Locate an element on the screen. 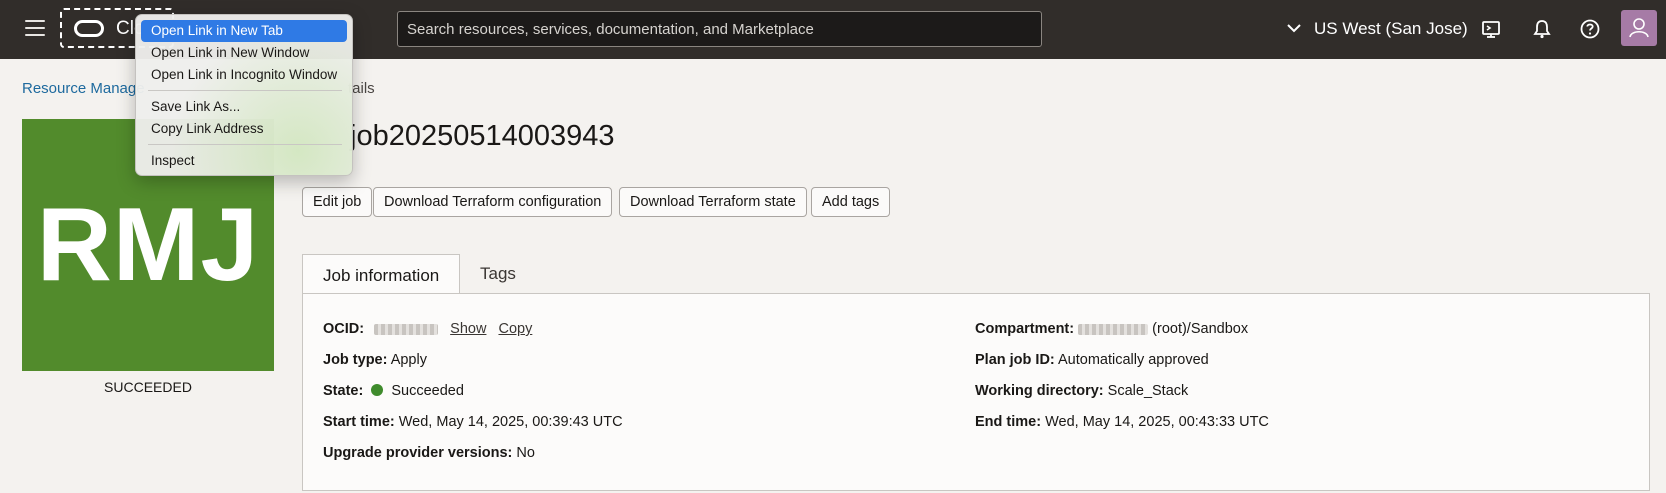 This screenshot has height=493, width=1666. ocid-value-redacted is located at coordinates (406, 329).